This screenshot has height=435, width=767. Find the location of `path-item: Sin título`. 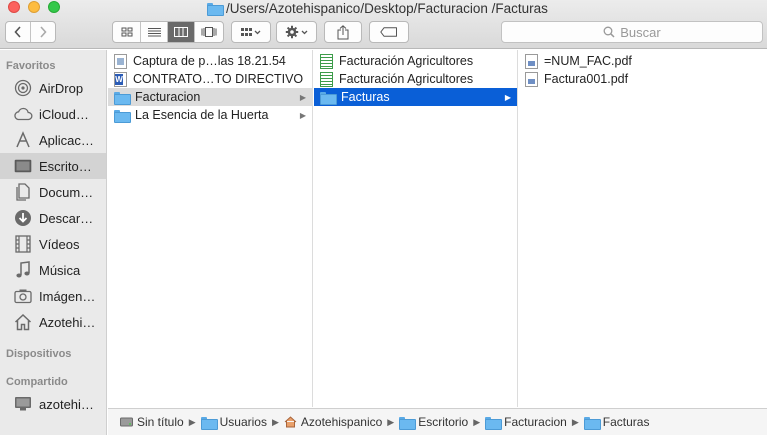

path-item: Sin título is located at coordinates (152, 422).